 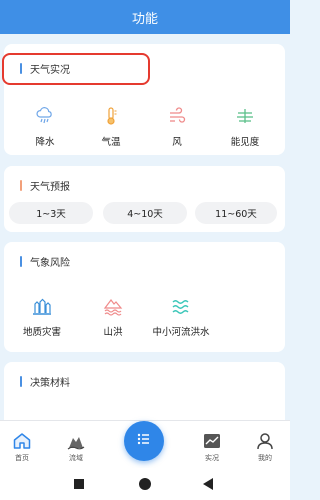 I want to click on weather-item-temperature: 气温, so click(x=111, y=126).